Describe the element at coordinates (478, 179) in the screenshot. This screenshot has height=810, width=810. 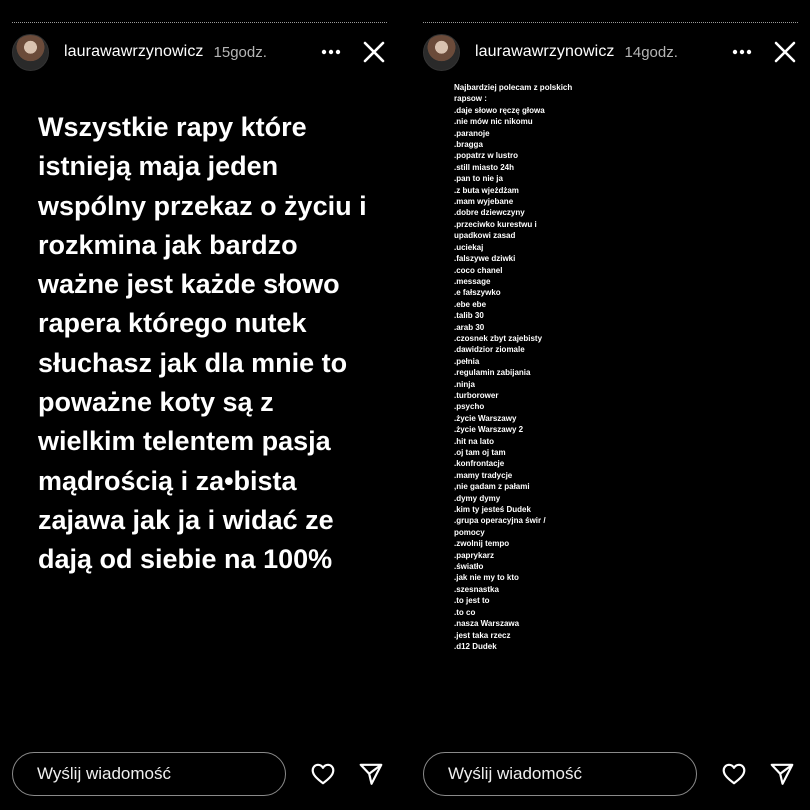
I see `story-list-item: .pan to nie ja` at that location.